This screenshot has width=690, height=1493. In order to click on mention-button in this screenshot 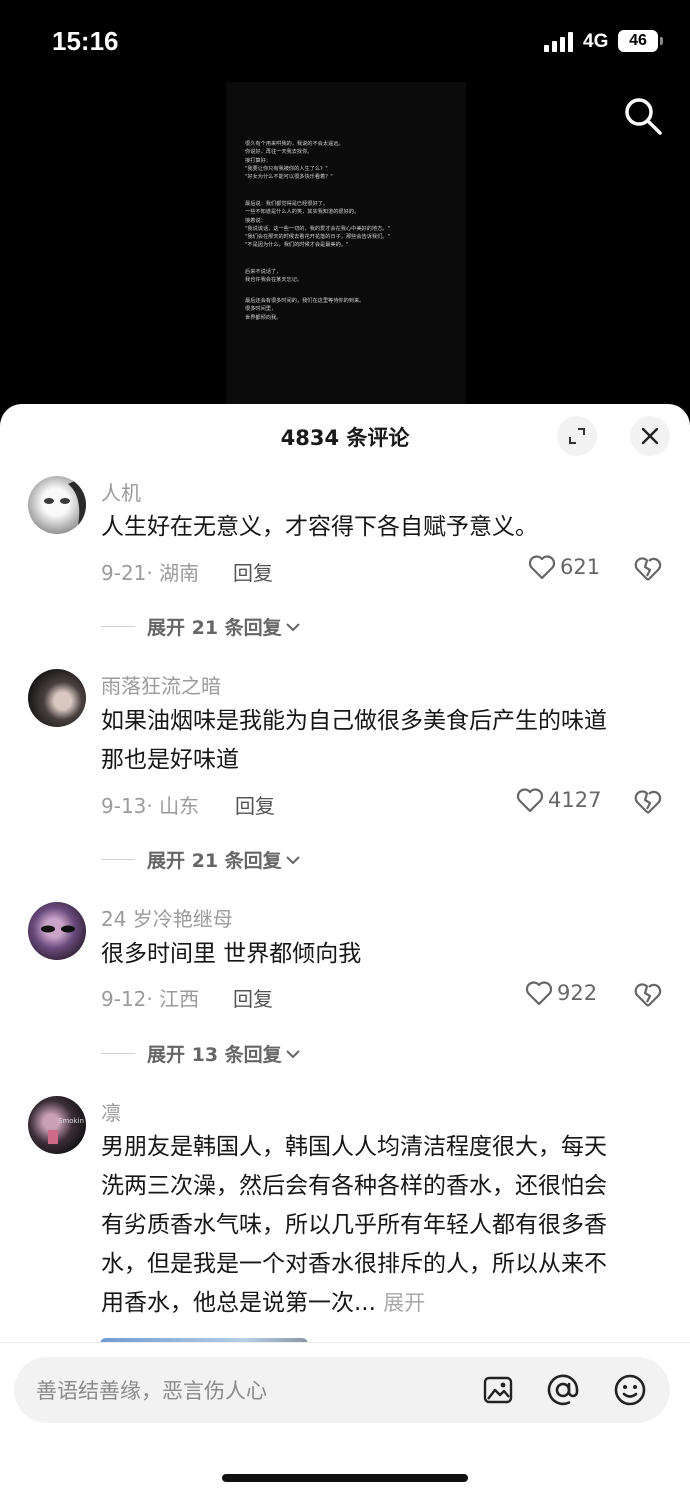, I will do `click(563, 1390)`.